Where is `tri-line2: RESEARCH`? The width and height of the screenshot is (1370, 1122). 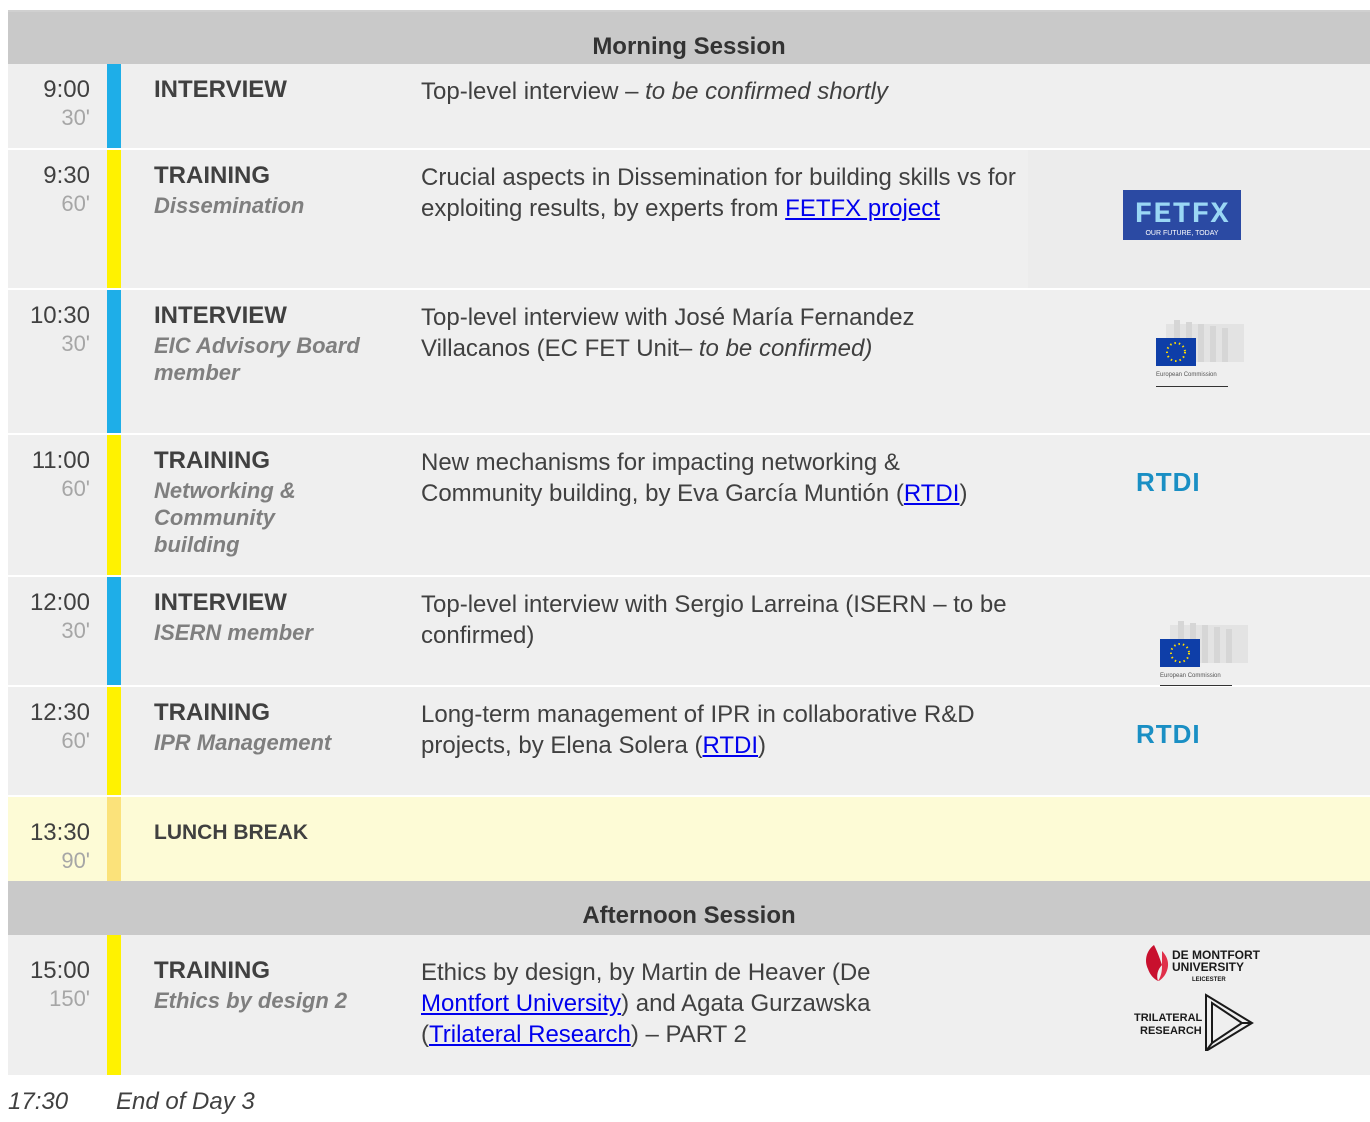
tri-line2: RESEARCH is located at coordinates (1171, 1031).